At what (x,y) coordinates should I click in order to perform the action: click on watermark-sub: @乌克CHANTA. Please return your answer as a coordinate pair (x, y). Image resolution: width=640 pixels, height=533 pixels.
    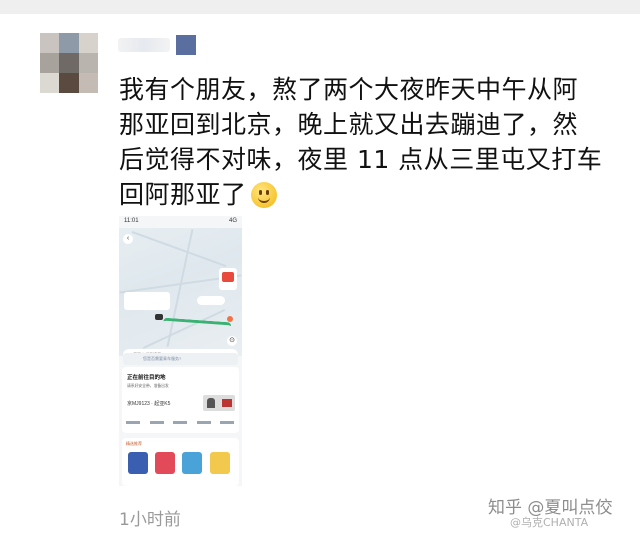
    Looking at the image, I should click on (549, 522).